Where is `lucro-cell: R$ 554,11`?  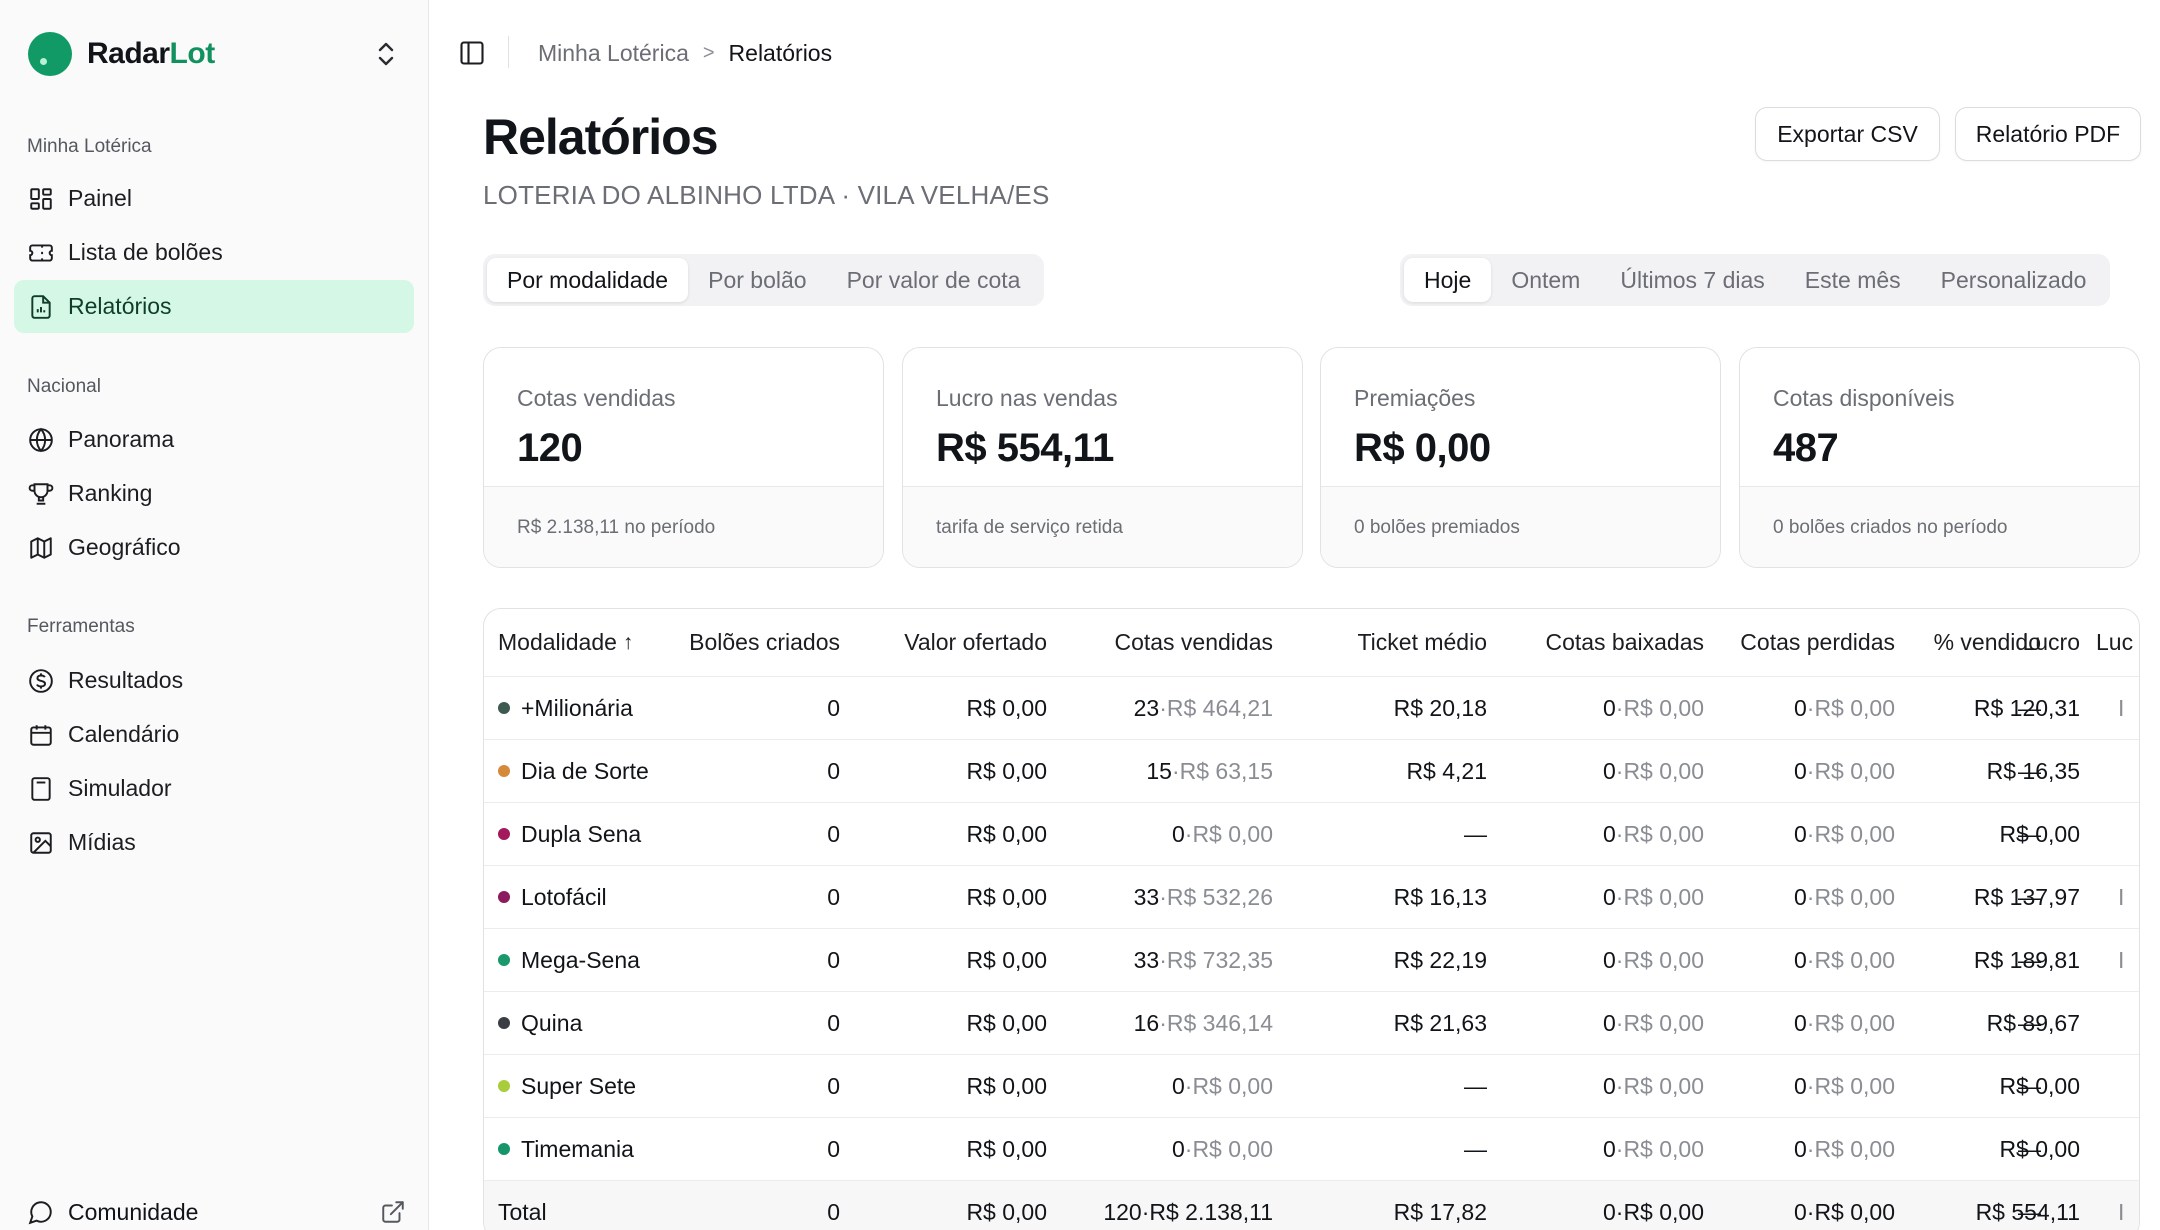 lucro-cell: R$ 554,11 is located at coordinates (1980, 1205).